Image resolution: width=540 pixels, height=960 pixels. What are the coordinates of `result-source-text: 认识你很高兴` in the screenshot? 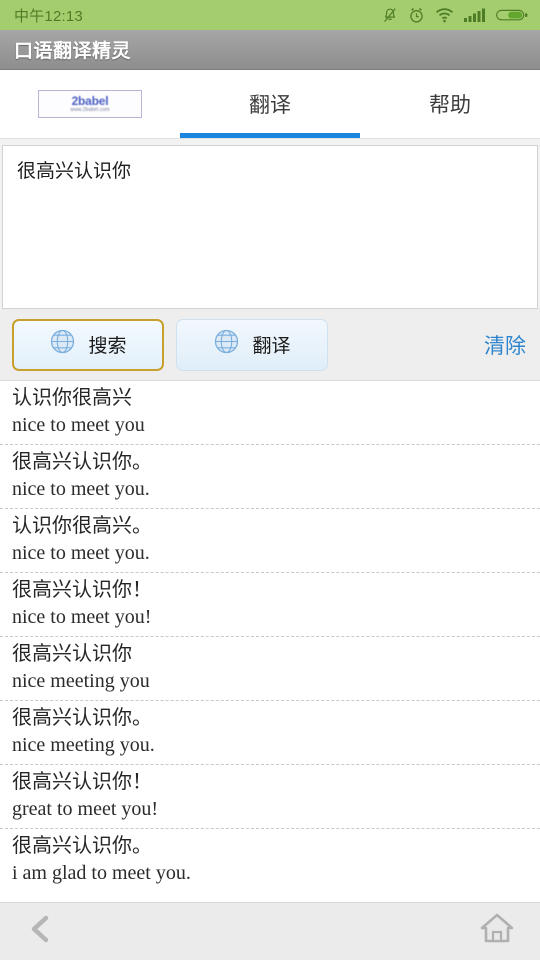 It's located at (72, 398).